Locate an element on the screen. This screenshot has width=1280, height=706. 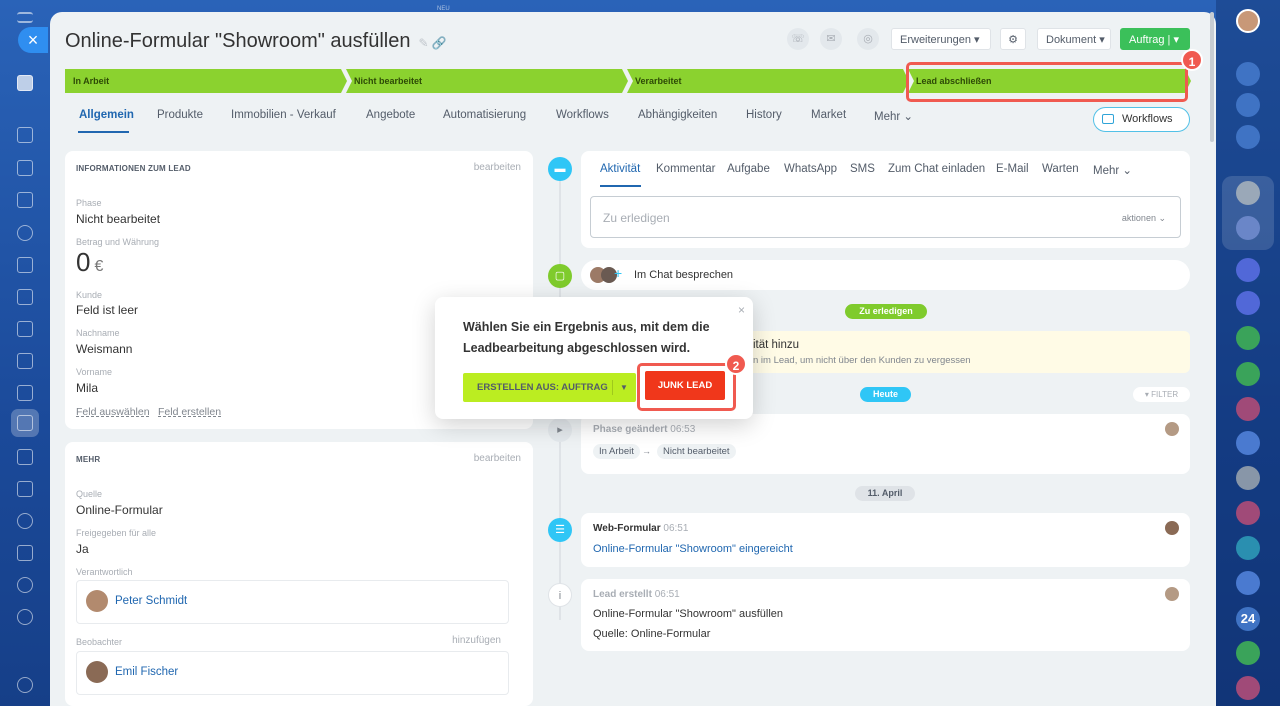
support-icon is located at coordinates (25, 521).